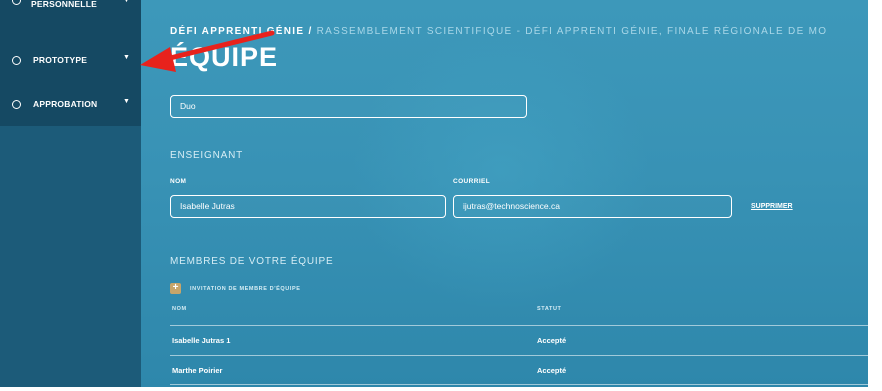 The image size is (882, 391). Describe the element at coordinates (252, 261) in the screenshot. I see `members-heading: MEMBRES DE VOTRE ÉQUIPE` at that location.